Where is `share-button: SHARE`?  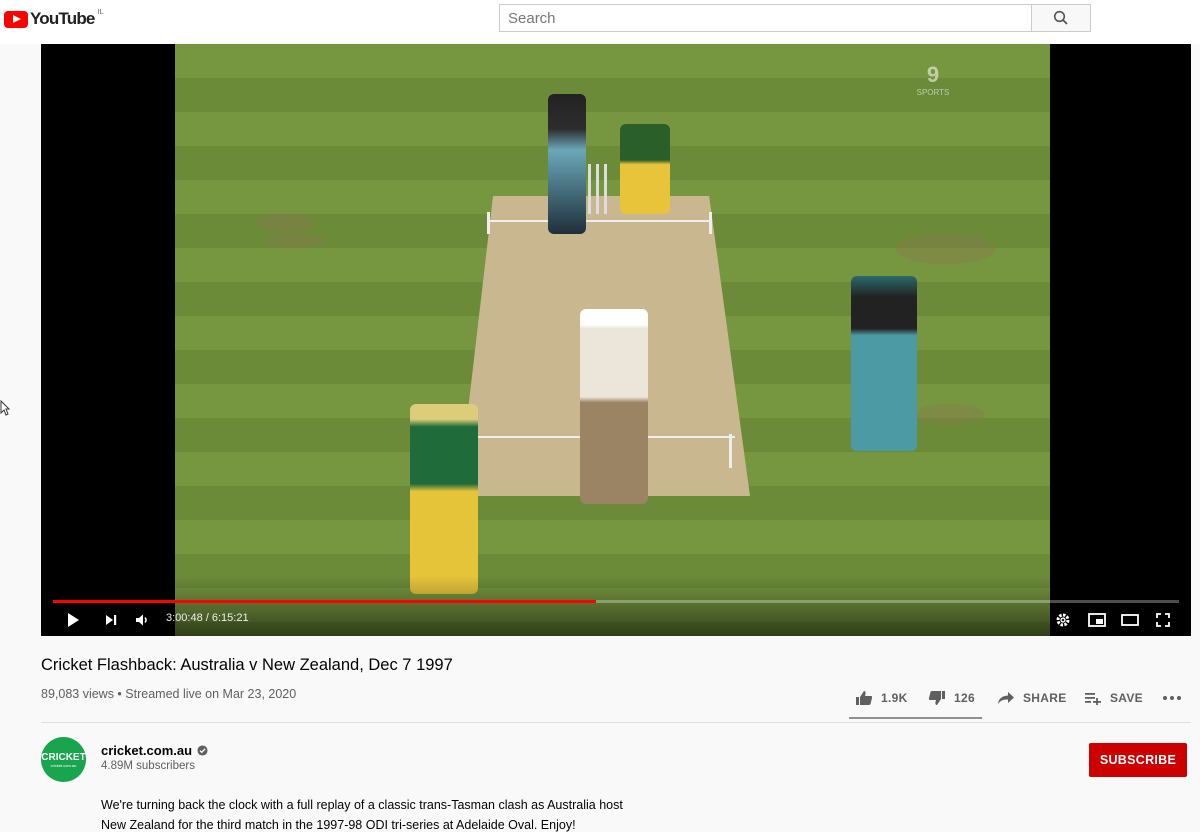
share-button: SHARE is located at coordinates (1032, 698).